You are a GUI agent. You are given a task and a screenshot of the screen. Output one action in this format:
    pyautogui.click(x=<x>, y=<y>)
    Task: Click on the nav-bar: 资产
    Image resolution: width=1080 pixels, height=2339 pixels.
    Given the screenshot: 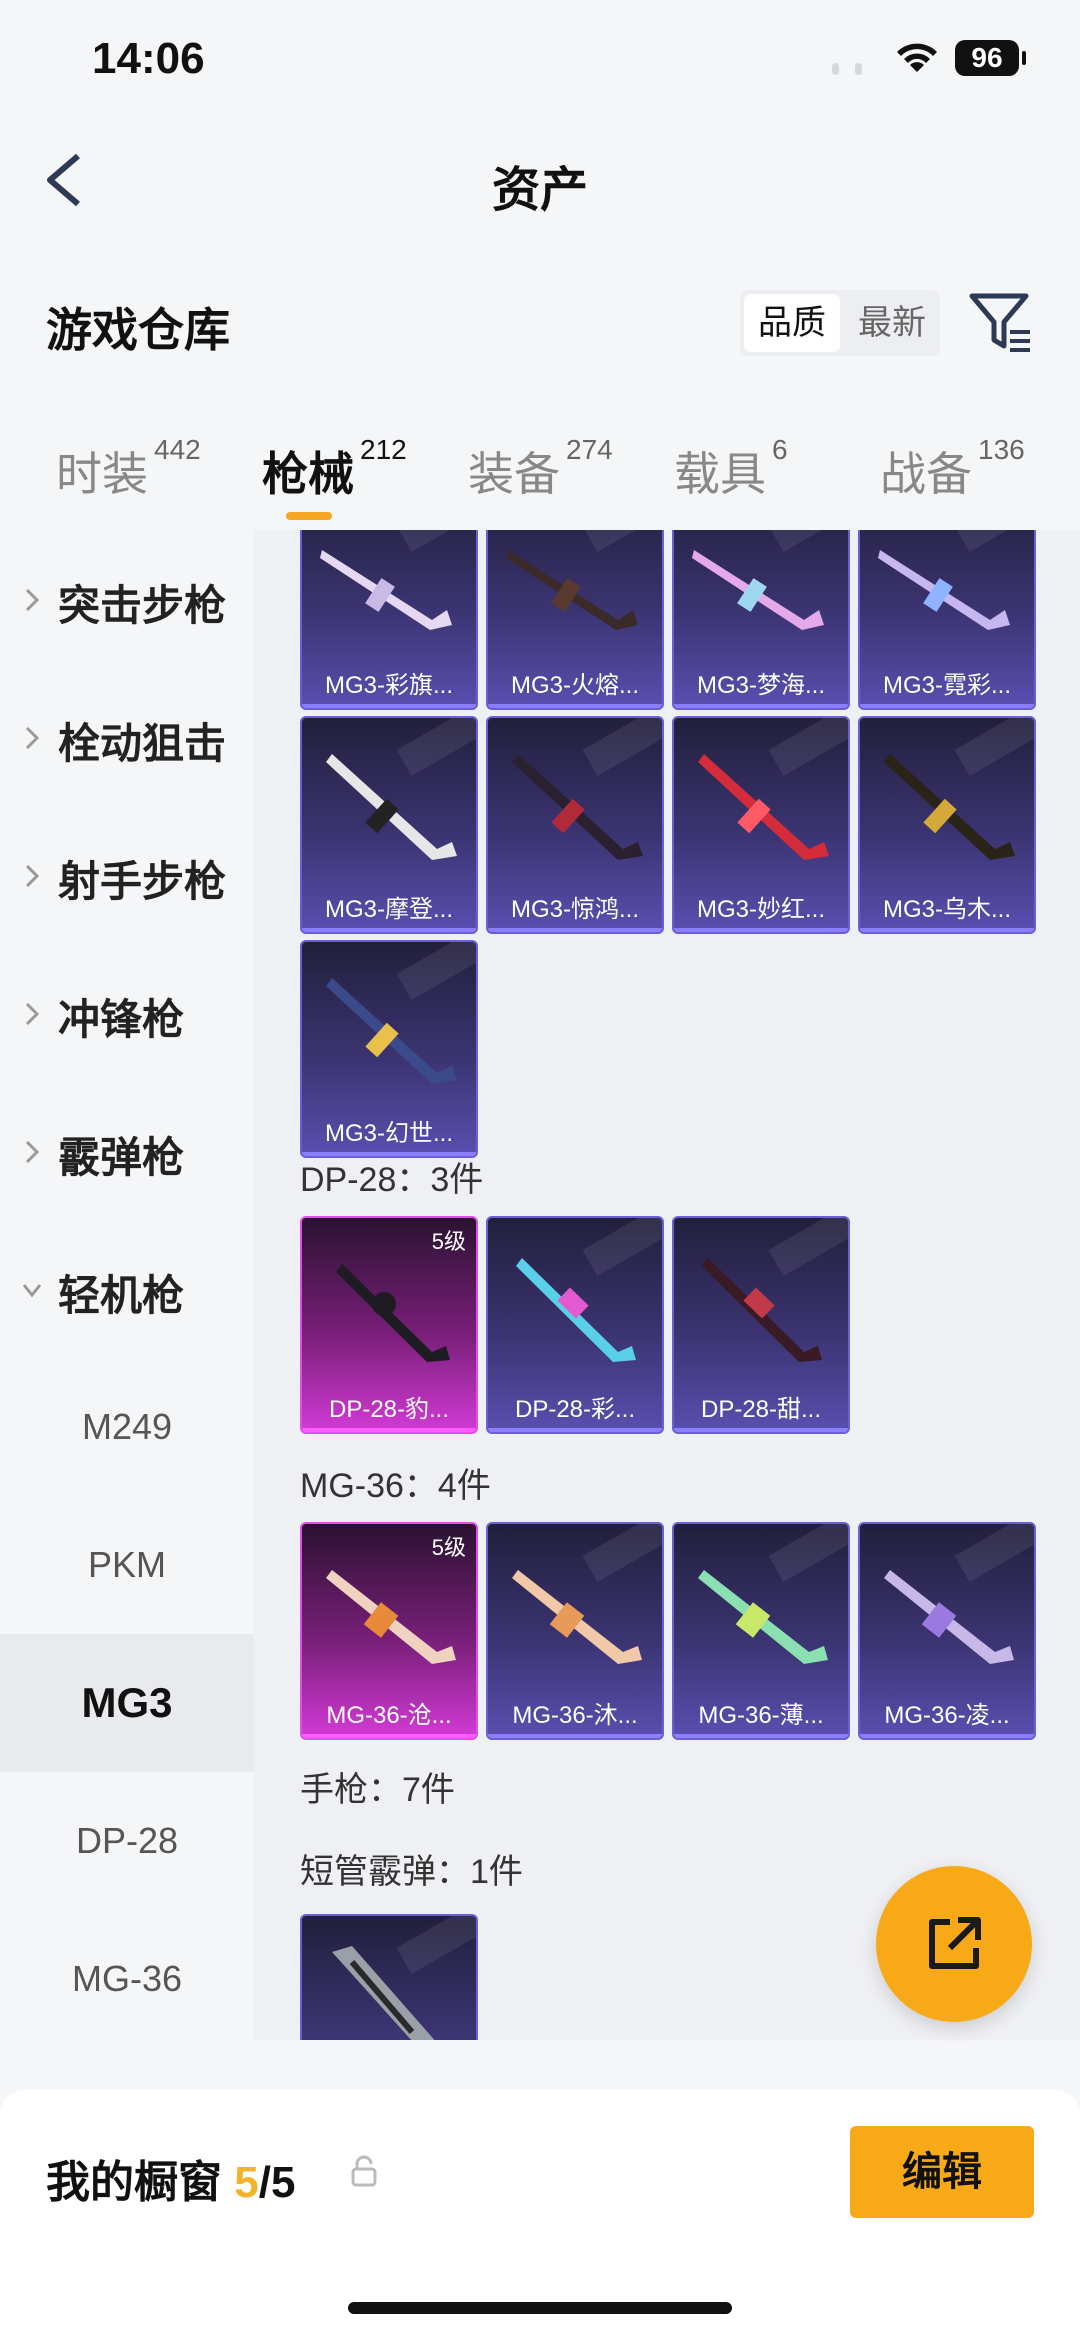 What is the action you would take?
    pyautogui.click(x=540, y=180)
    